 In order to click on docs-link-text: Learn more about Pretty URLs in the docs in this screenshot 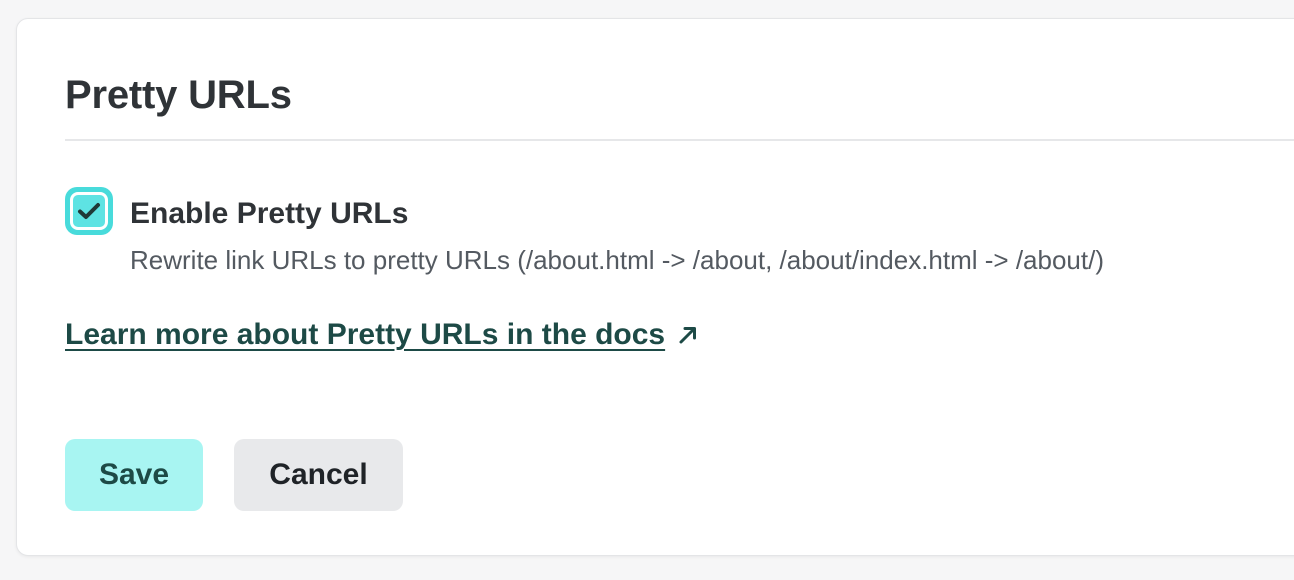, I will do `click(365, 335)`.